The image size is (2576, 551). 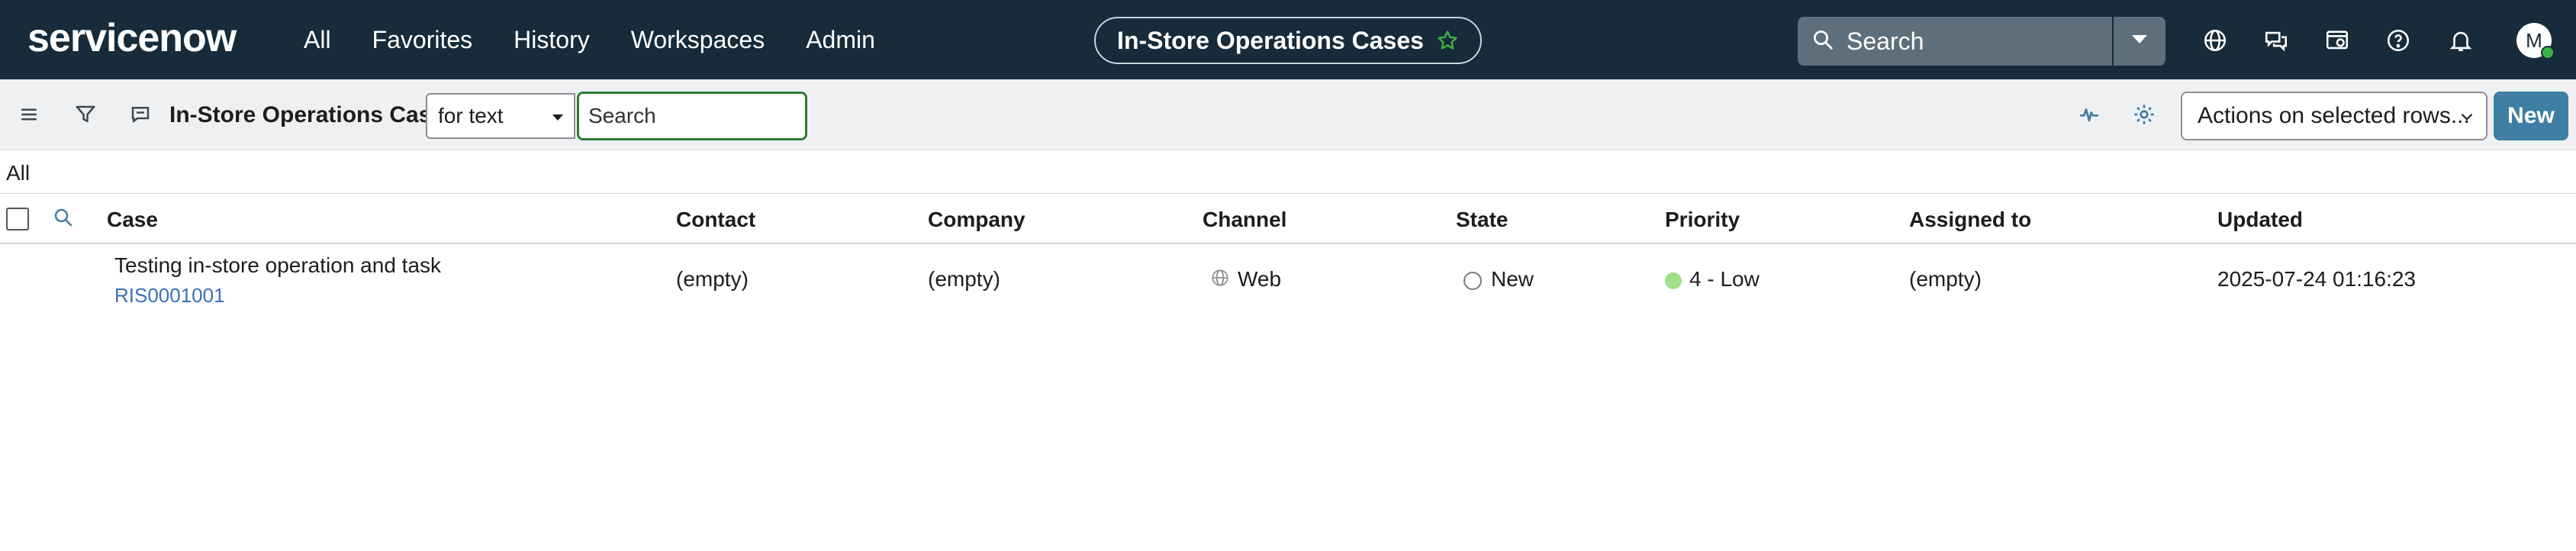 What do you see at coordinates (698, 40) in the screenshot?
I see `nav-workspaces: Workspaces` at bounding box center [698, 40].